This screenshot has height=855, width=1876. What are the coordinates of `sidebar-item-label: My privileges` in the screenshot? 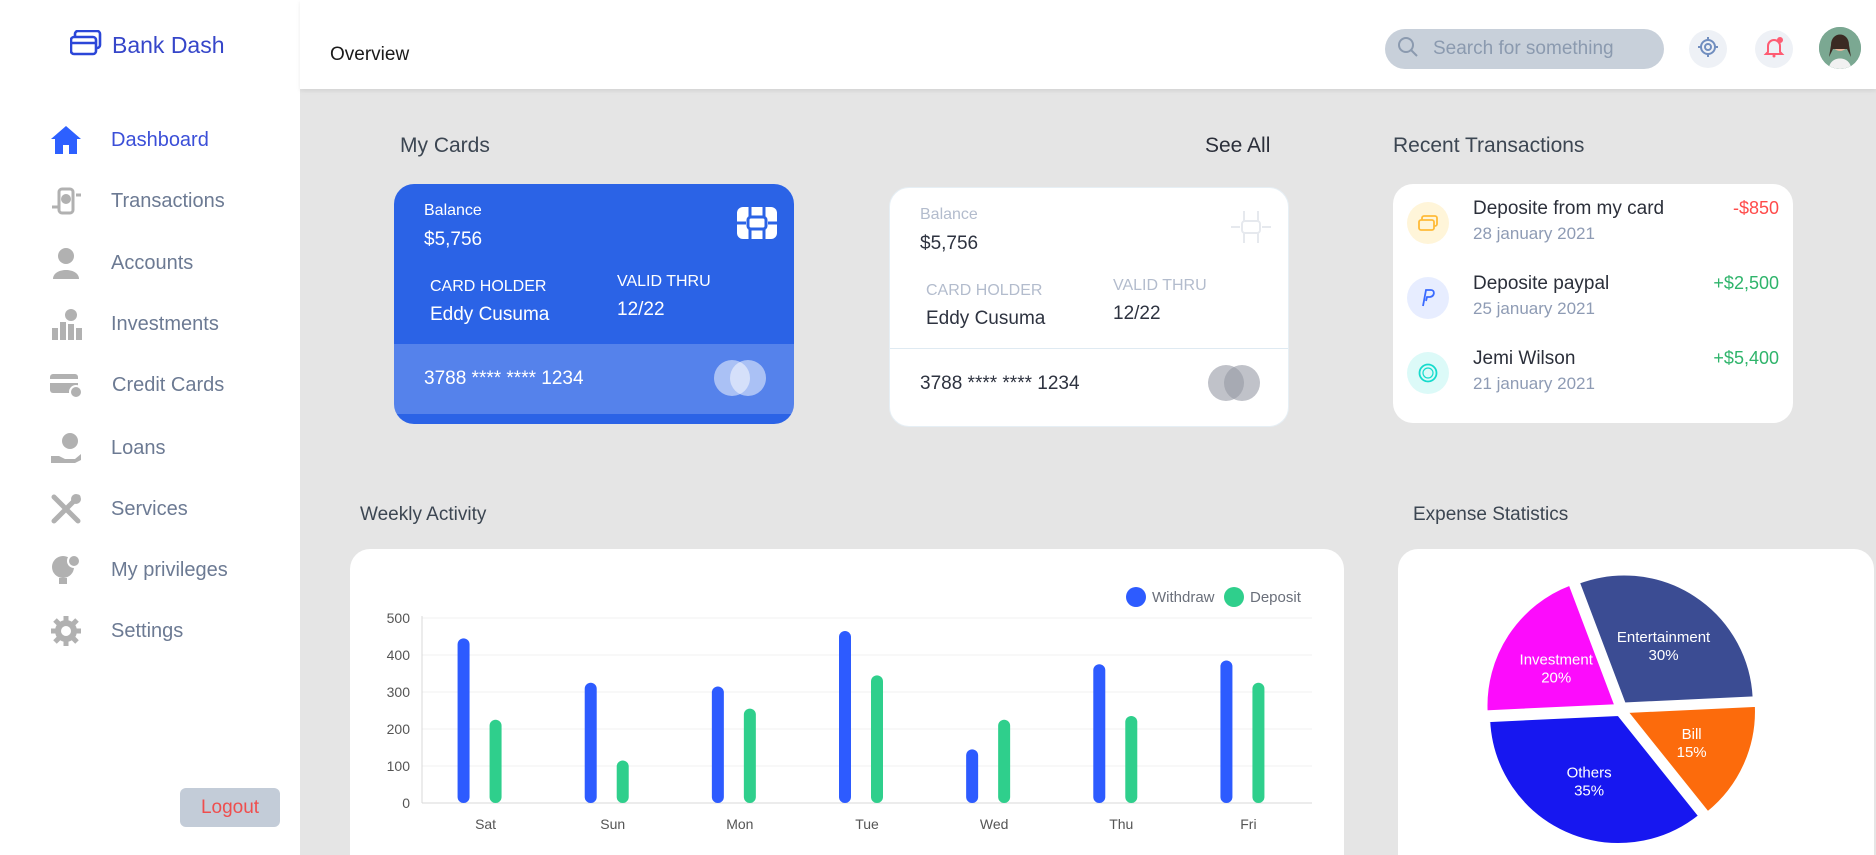 It's located at (169, 569).